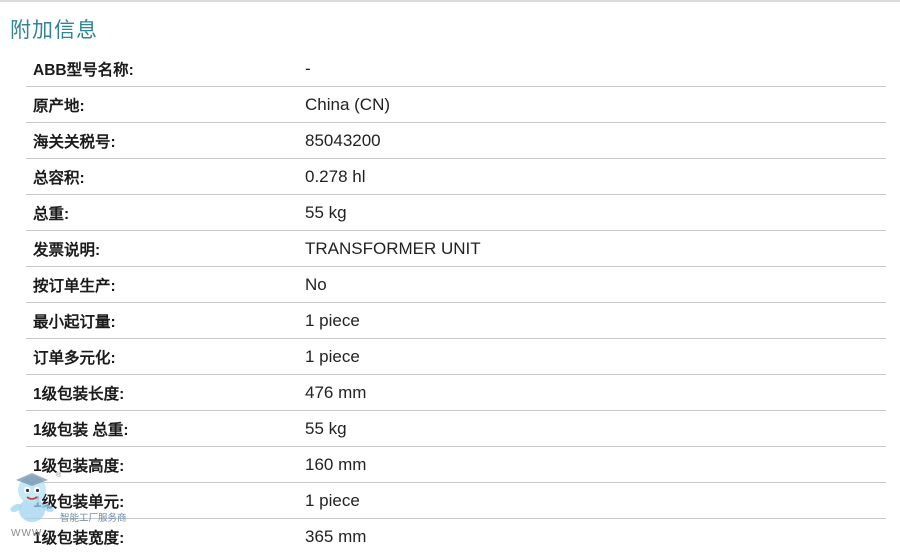  Describe the element at coordinates (456, 105) in the screenshot. I see `table-row: 原产地: China (CN)` at that location.